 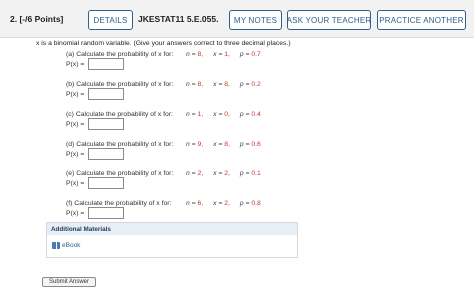 What do you see at coordinates (255, 20) in the screenshot?
I see `my-notes-button: MY NOTES` at bounding box center [255, 20].